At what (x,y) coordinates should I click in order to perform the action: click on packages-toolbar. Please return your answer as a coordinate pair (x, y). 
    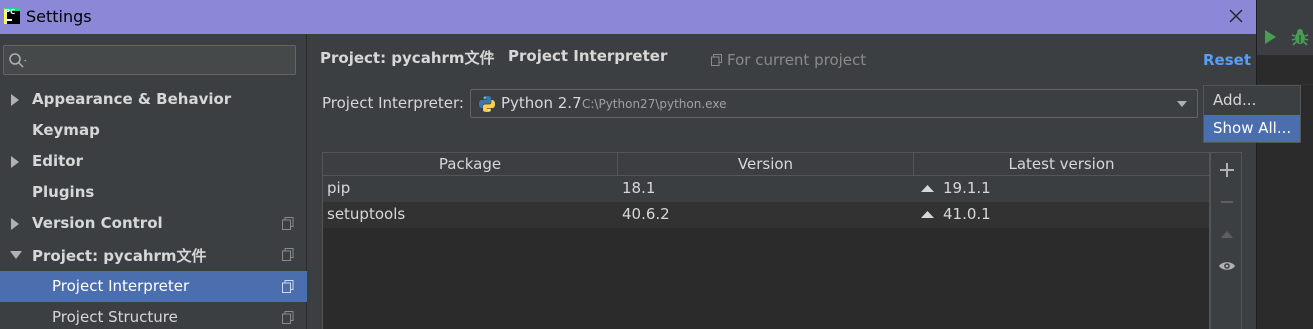
    Looking at the image, I should click on (1226, 240).